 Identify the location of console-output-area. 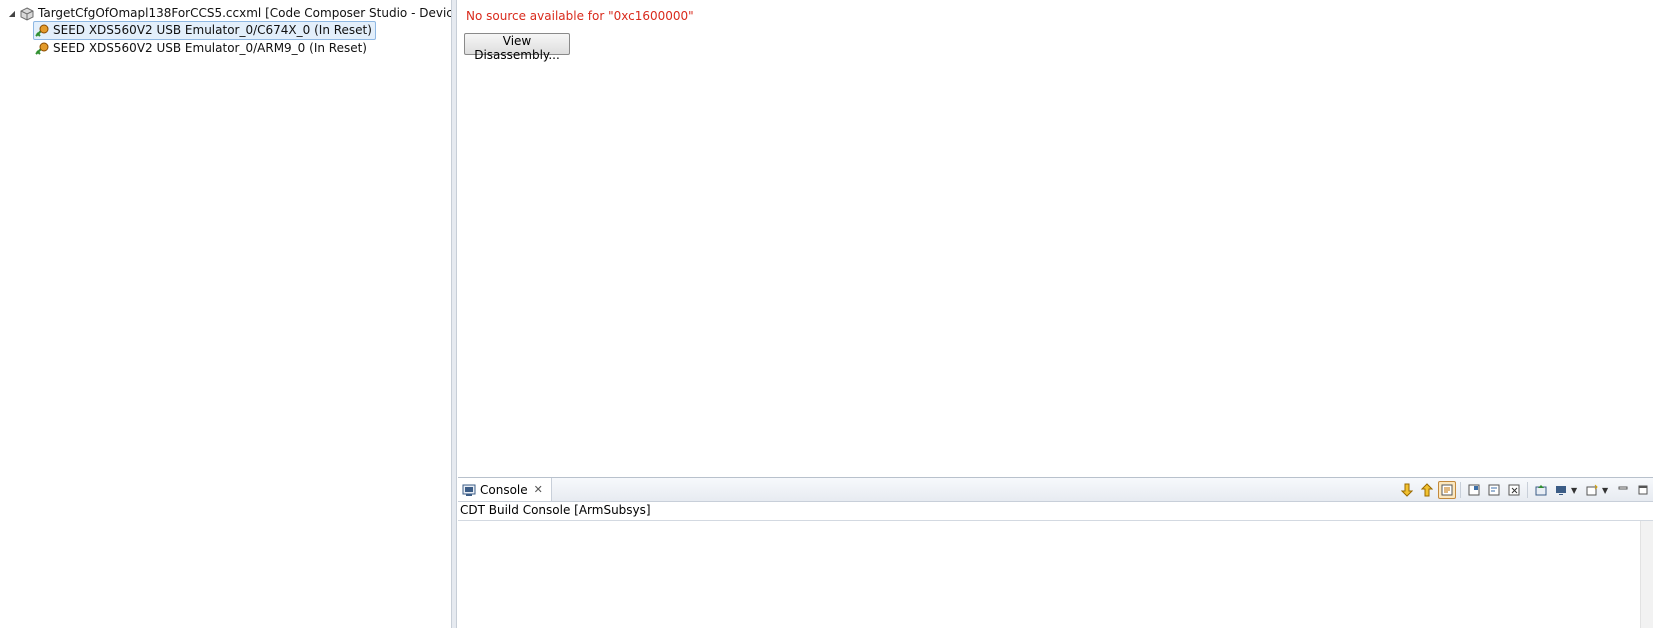
(1055, 574).